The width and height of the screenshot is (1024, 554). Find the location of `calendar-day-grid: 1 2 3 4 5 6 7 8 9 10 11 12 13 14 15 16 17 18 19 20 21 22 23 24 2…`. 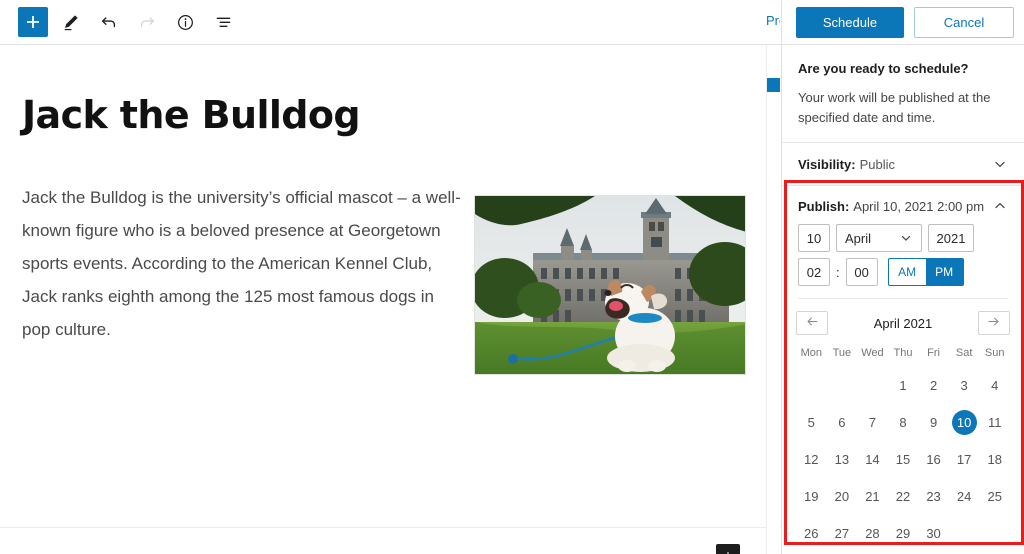

calendar-day-grid: 1 2 3 4 5 6 7 8 9 10 11 12 13 14 15 16 17 18 19 20 21 22 23 24 2… is located at coordinates (903, 459).